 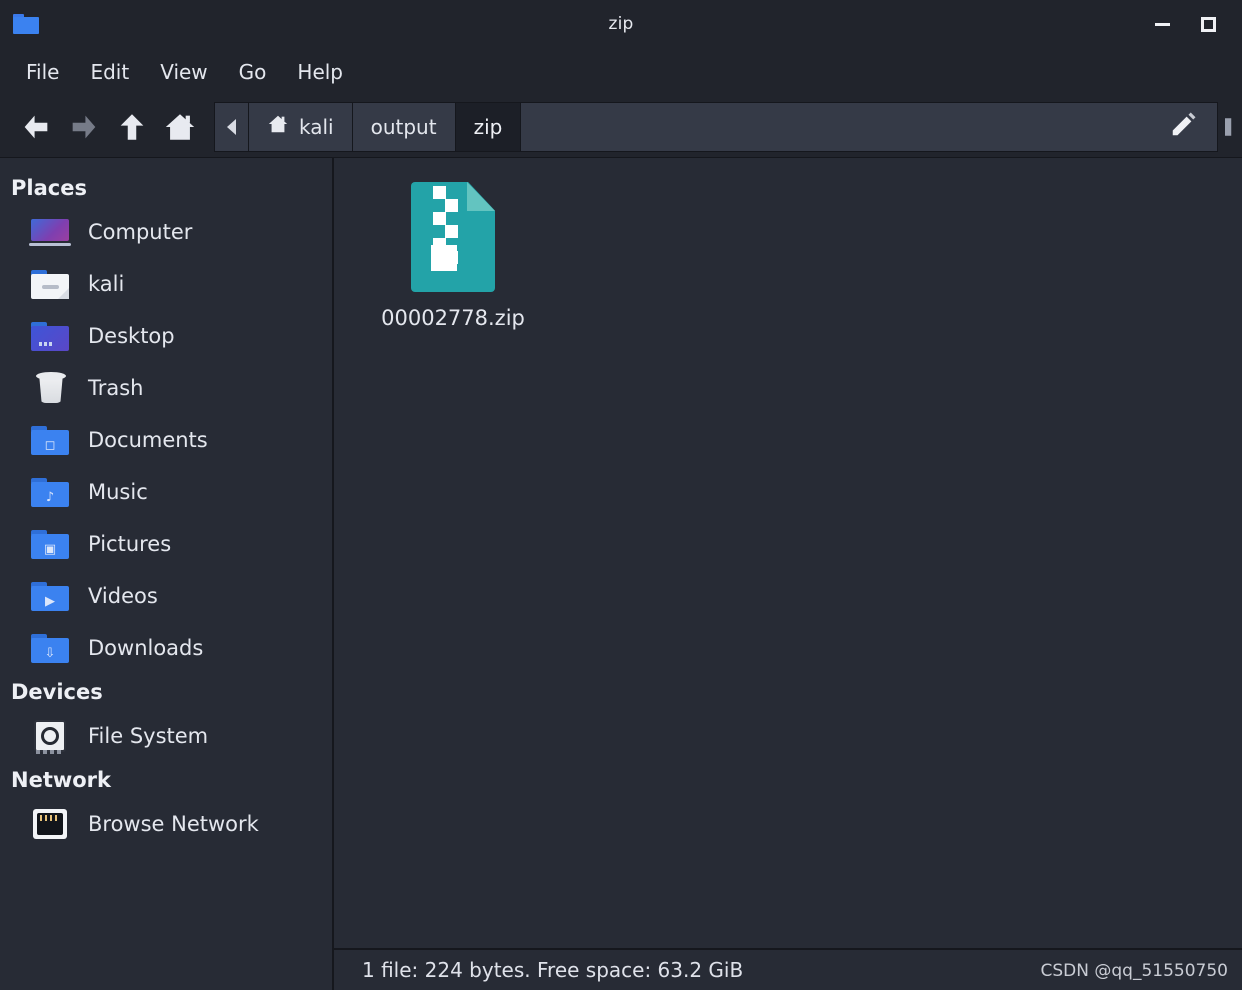 What do you see at coordinates (183, 72) in the screenshot?
I see `menu-view: View` at bounding box center [183, 72].